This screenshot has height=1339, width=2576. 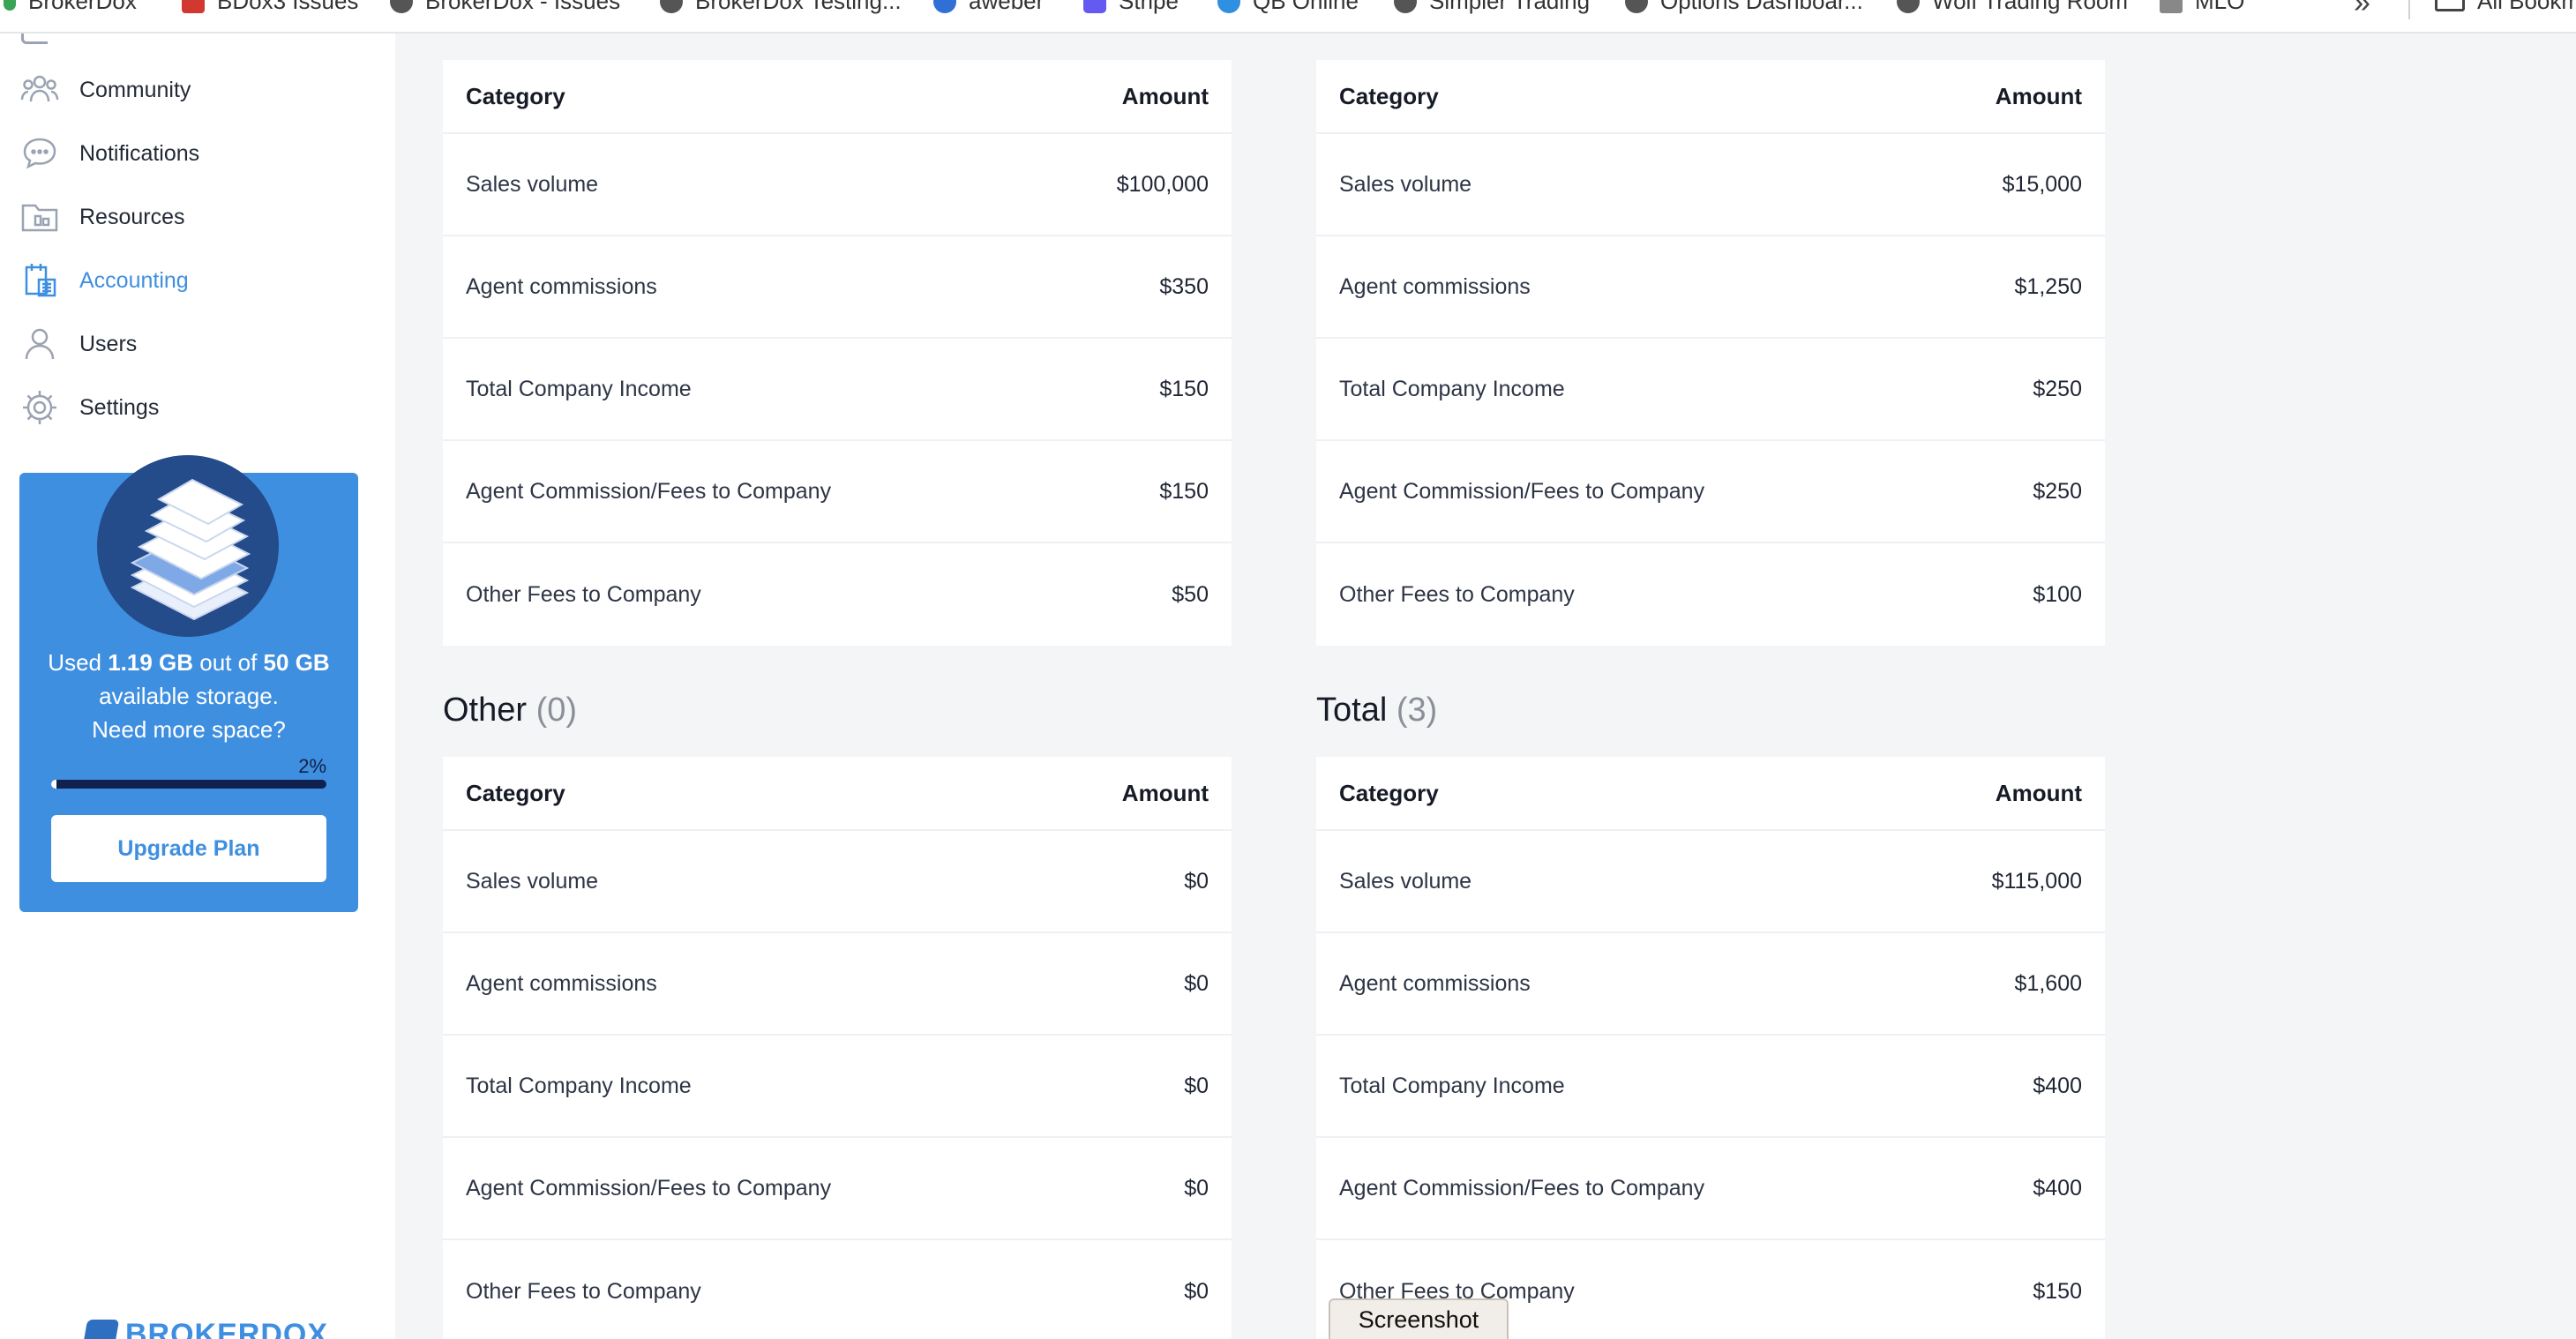 What do you see at coordinates (270, 7) in the screenshot?
I see `bookmark-bdox3-issues: BDox3 Issues` at bounding box center [270, 7].